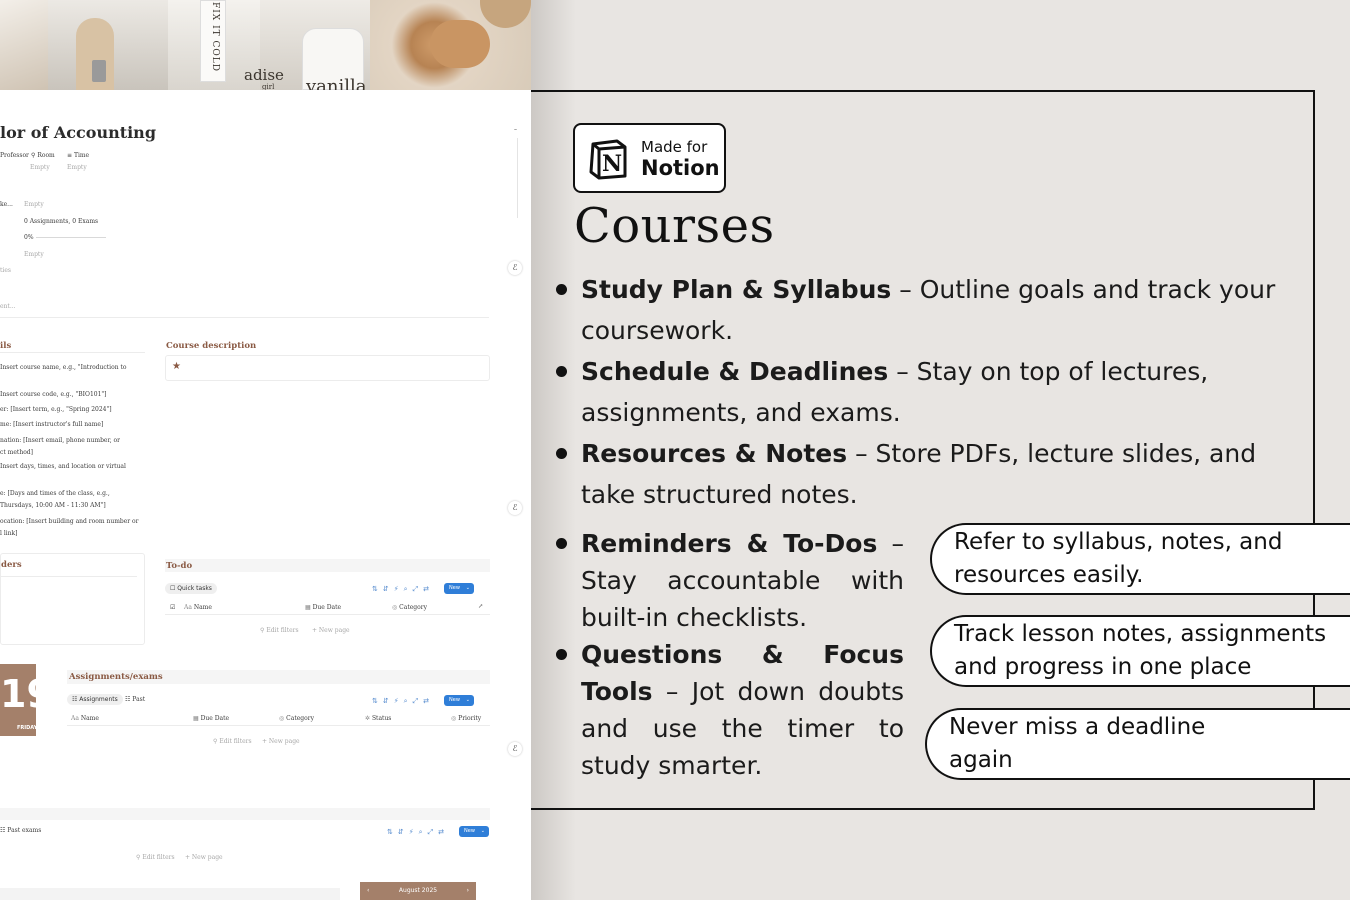 Image resolution: width=1350 pixels, height=900 pixels. Describe the element at coordinates (6, 346) in the screenshot. I see `details-heading: ils` at that location.